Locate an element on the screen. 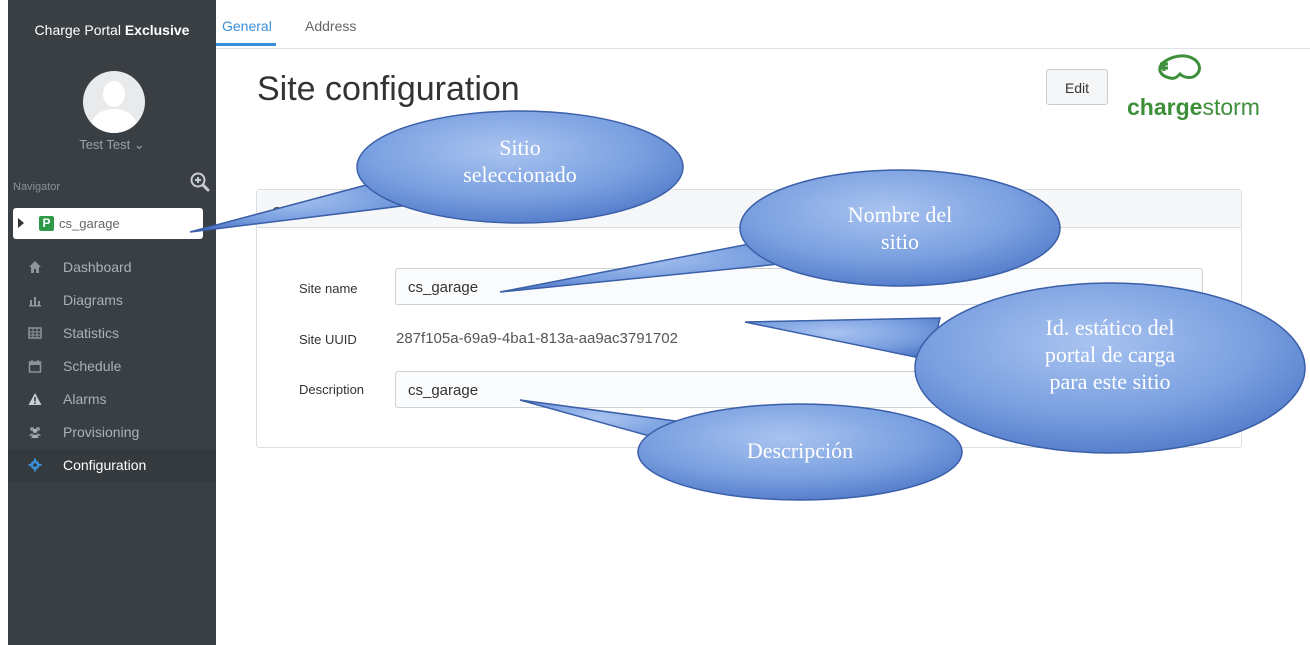 Image resolution: width=1310 pixels, height=645 pixels. users-icon is located at coordinates (35, 432).